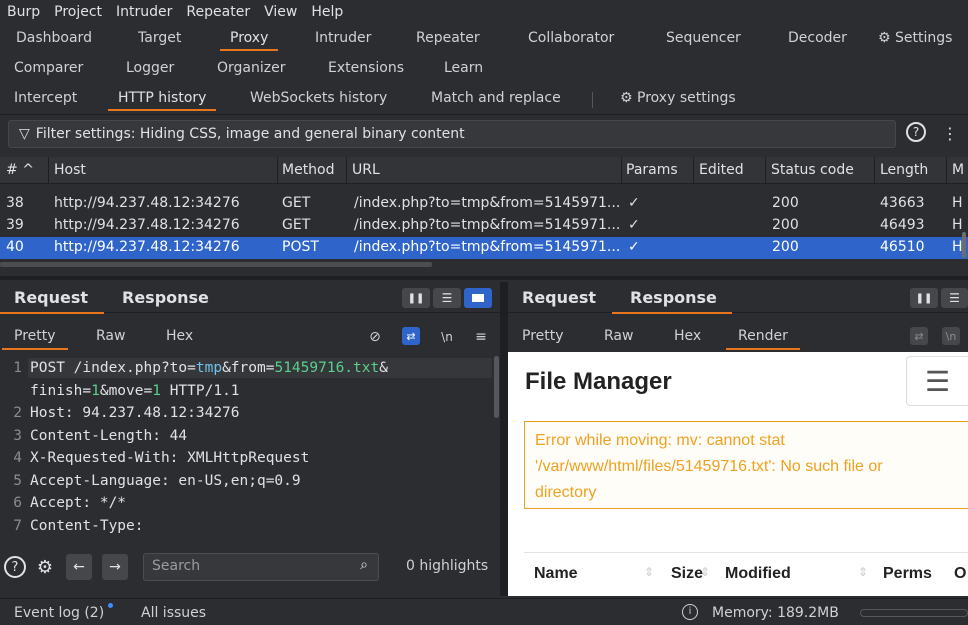  What do you see at coordinates (496, 387) in the screenshot?
I see `editor-scrollbar` at bounding box center [496, 387].